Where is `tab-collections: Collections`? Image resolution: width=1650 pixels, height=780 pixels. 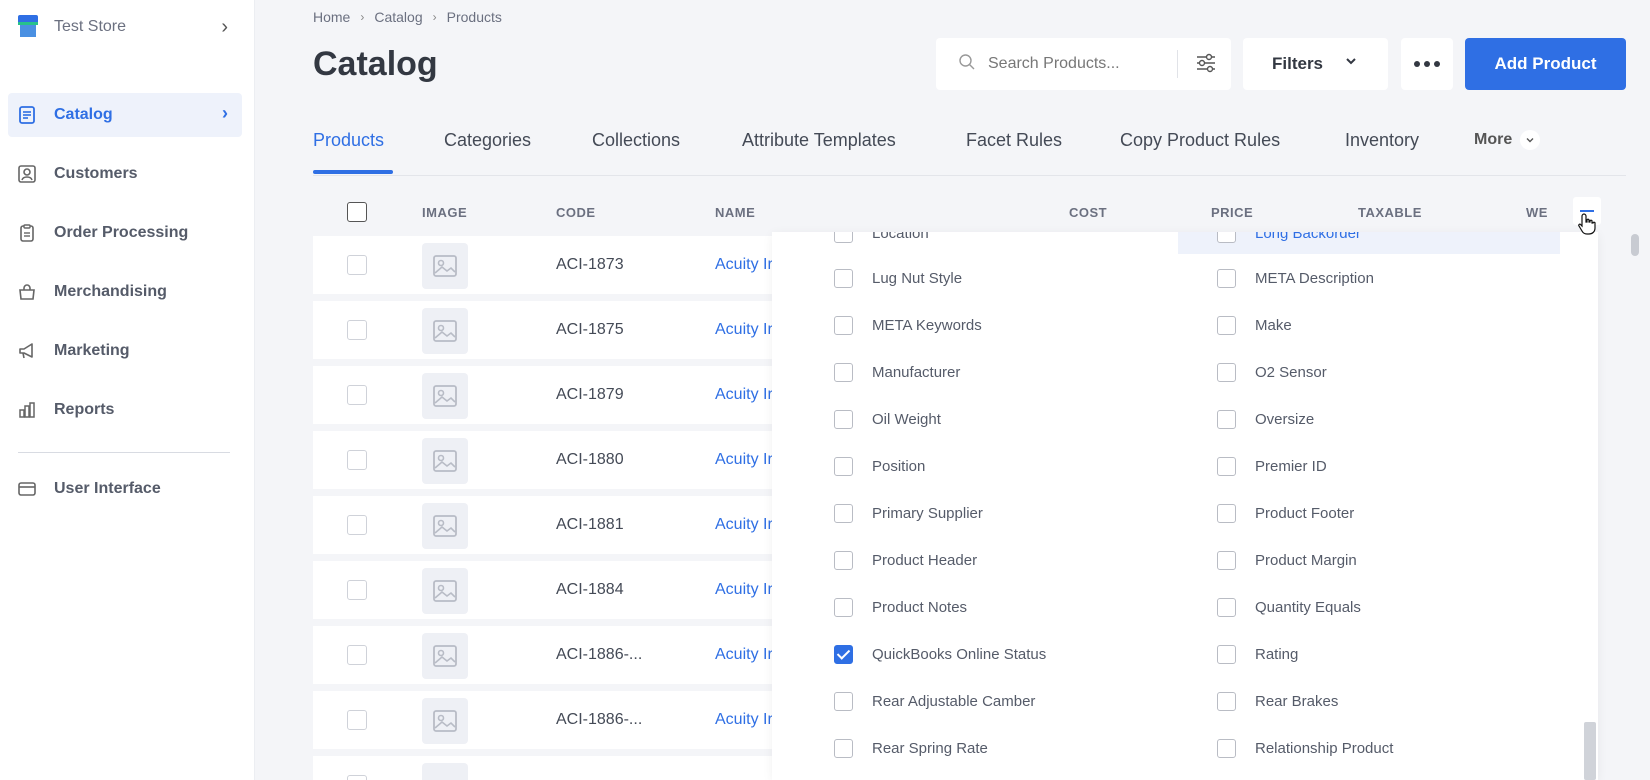
tab-collections: Collections is located at coordinates (636, 140).